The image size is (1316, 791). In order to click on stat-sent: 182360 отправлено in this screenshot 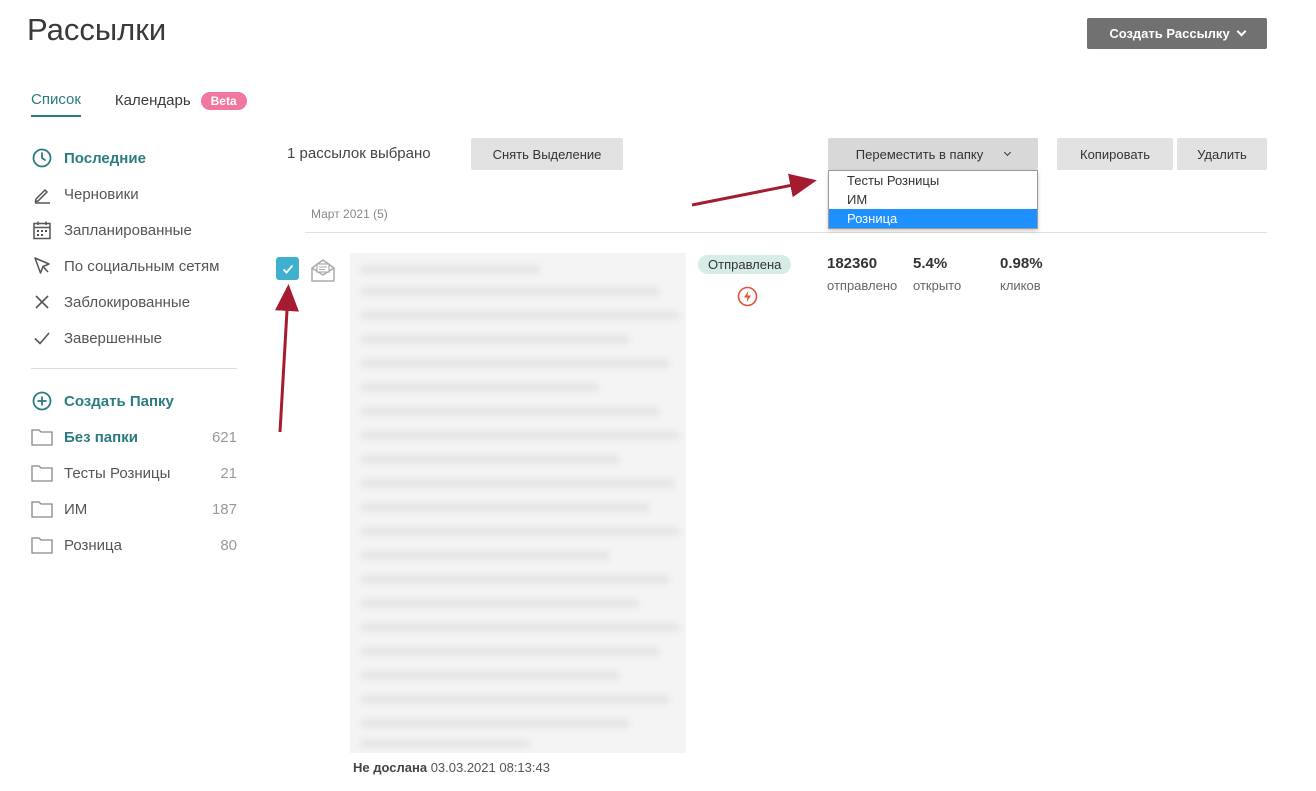, I will do `click(862, 274)`.